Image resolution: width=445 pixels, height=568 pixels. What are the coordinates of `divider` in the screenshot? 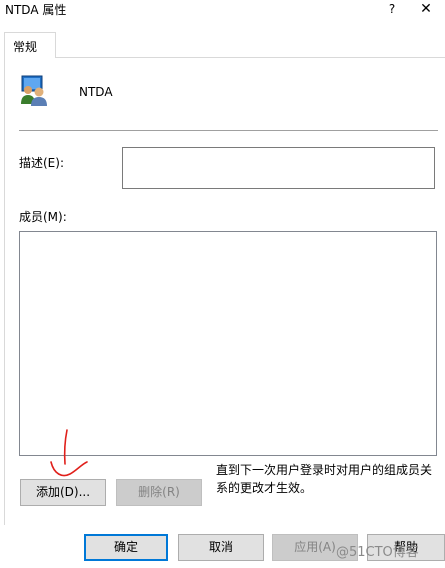 It's located at (228, 130).